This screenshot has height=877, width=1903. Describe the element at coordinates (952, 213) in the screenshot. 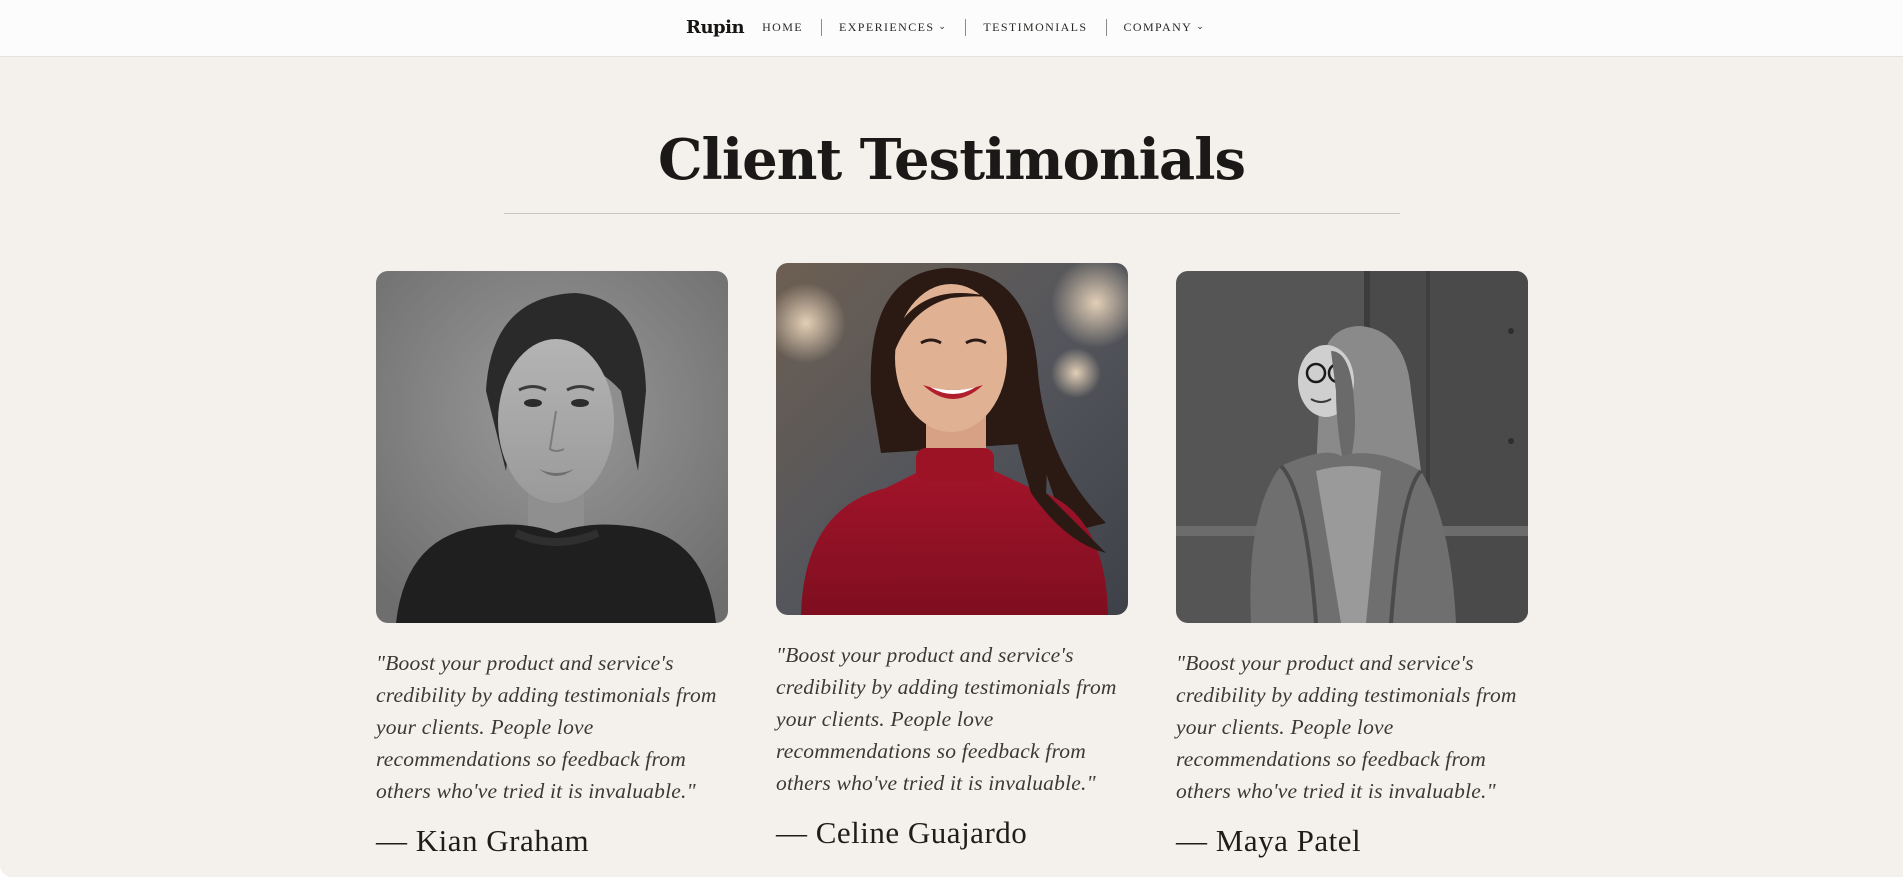

I see `title-divider` at that location.